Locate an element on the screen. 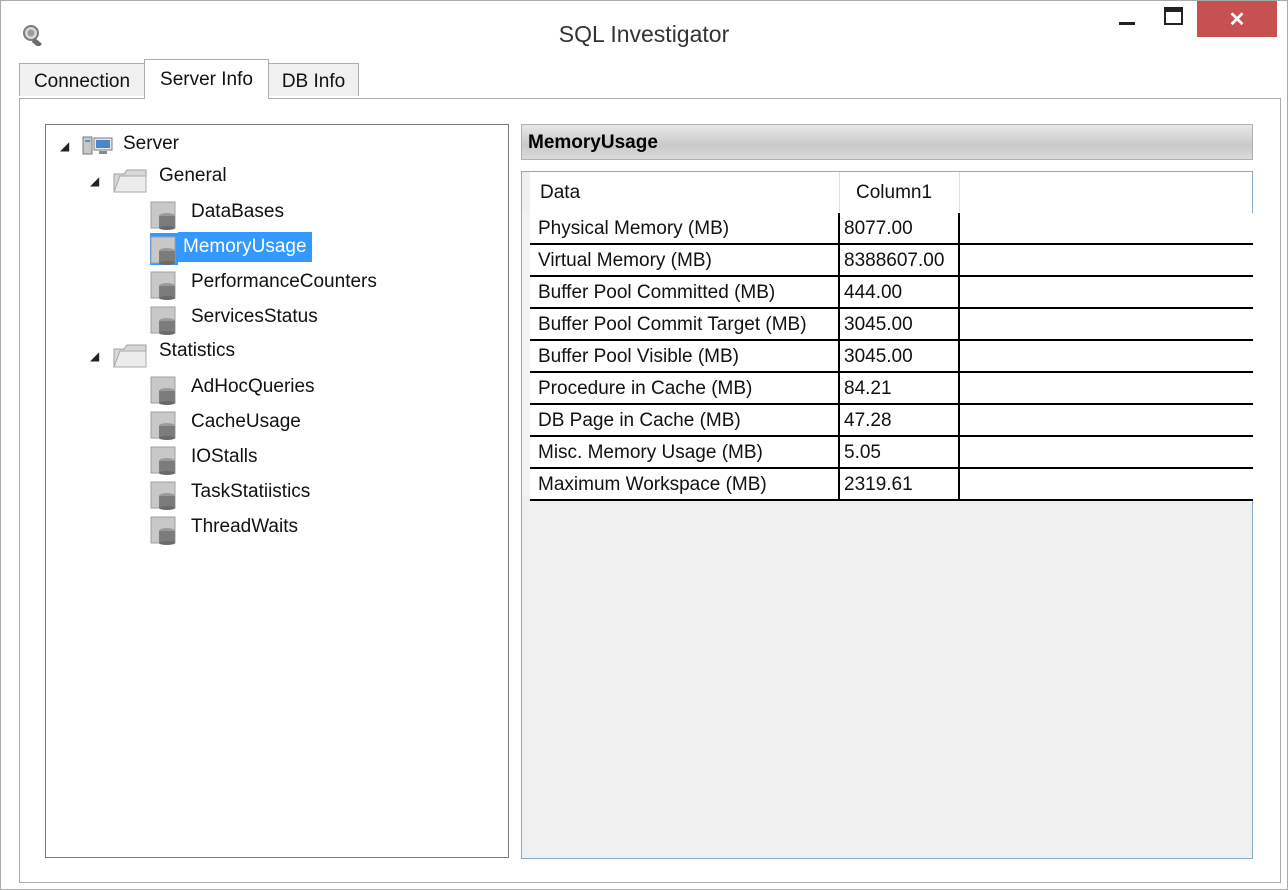 This screenshot has width=1288, height=890. cell-data: Misc. Memory Usage (MB) is located at coordinates (685, 452).